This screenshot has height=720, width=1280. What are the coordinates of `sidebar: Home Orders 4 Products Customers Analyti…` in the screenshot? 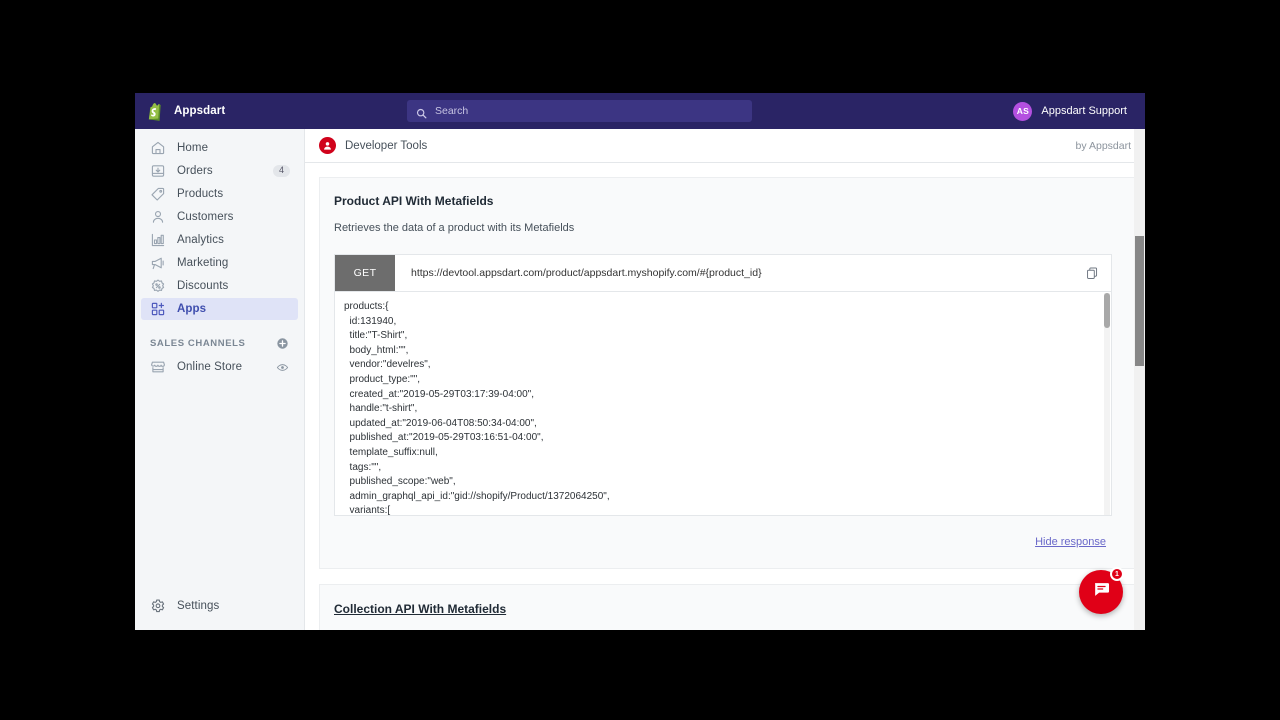 It's located at (220, 379).